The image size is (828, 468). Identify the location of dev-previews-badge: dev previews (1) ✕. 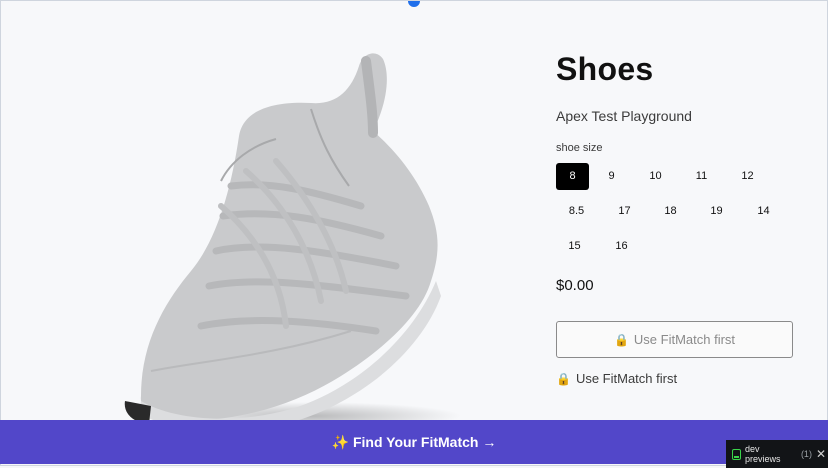
(777, 454).